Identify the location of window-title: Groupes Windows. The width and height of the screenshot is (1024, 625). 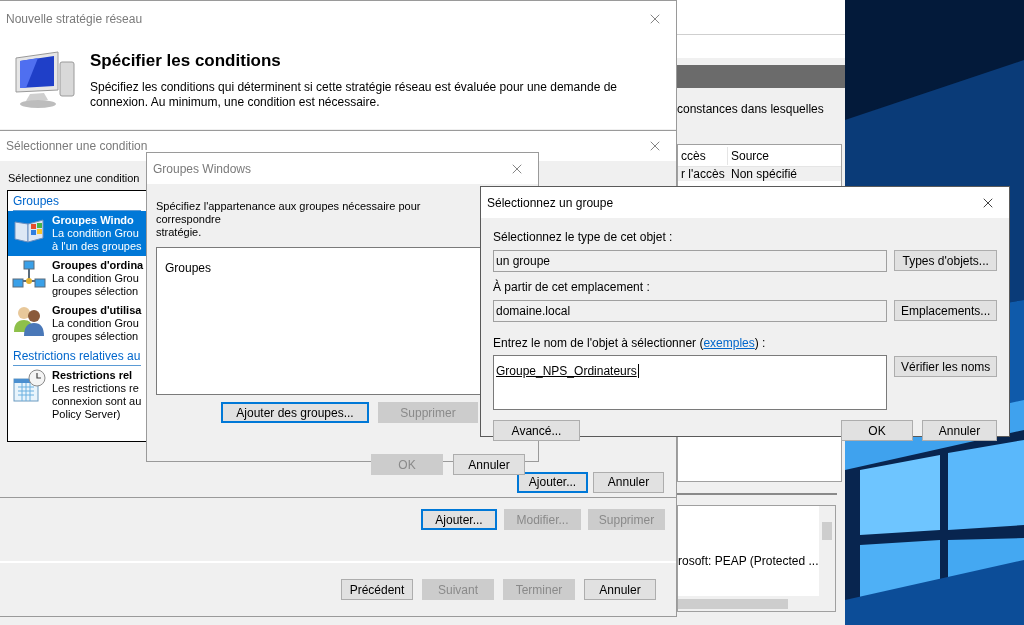
(202, 169).